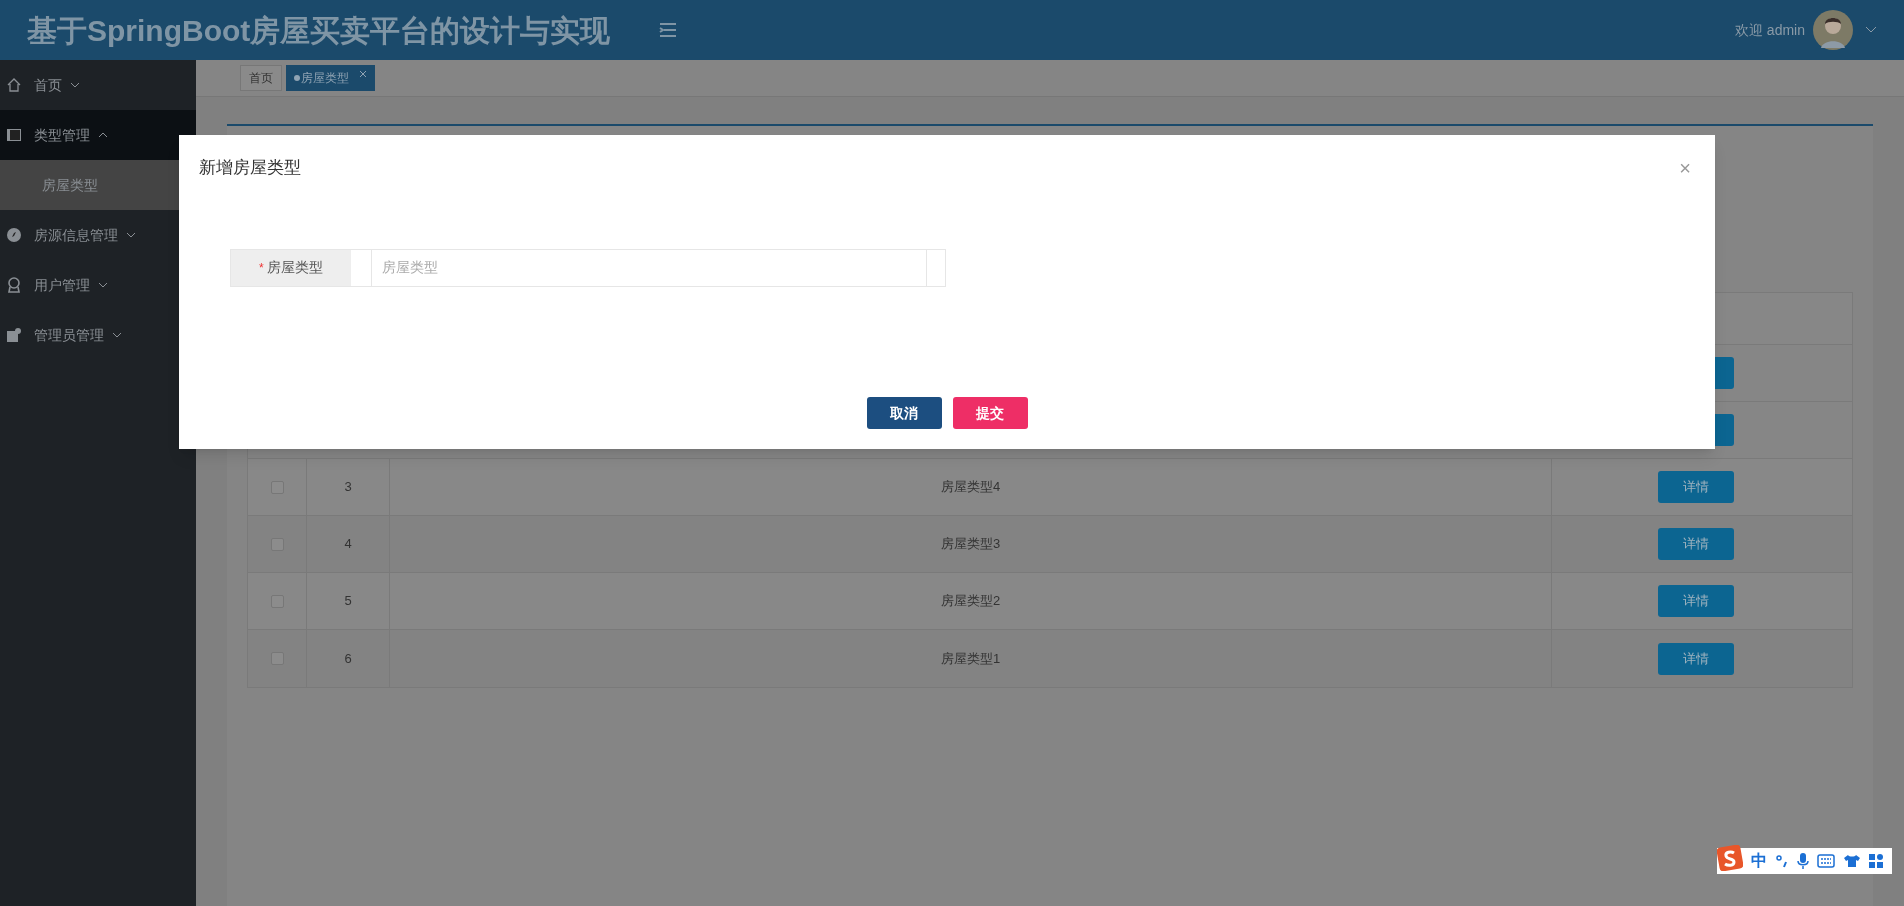  I want to click on sidebar-item: 用户管理, so click(98, 285).